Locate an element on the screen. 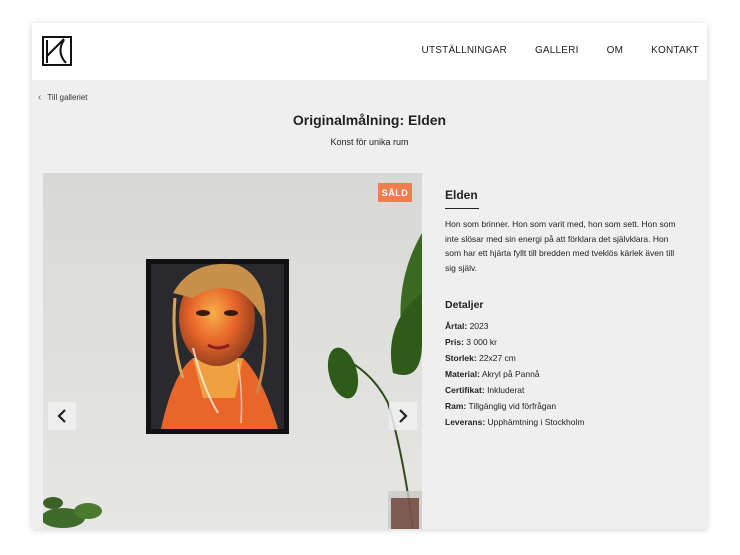 This screenshot has height=555, width=740. title-underline is located at coordinates (462, 208).